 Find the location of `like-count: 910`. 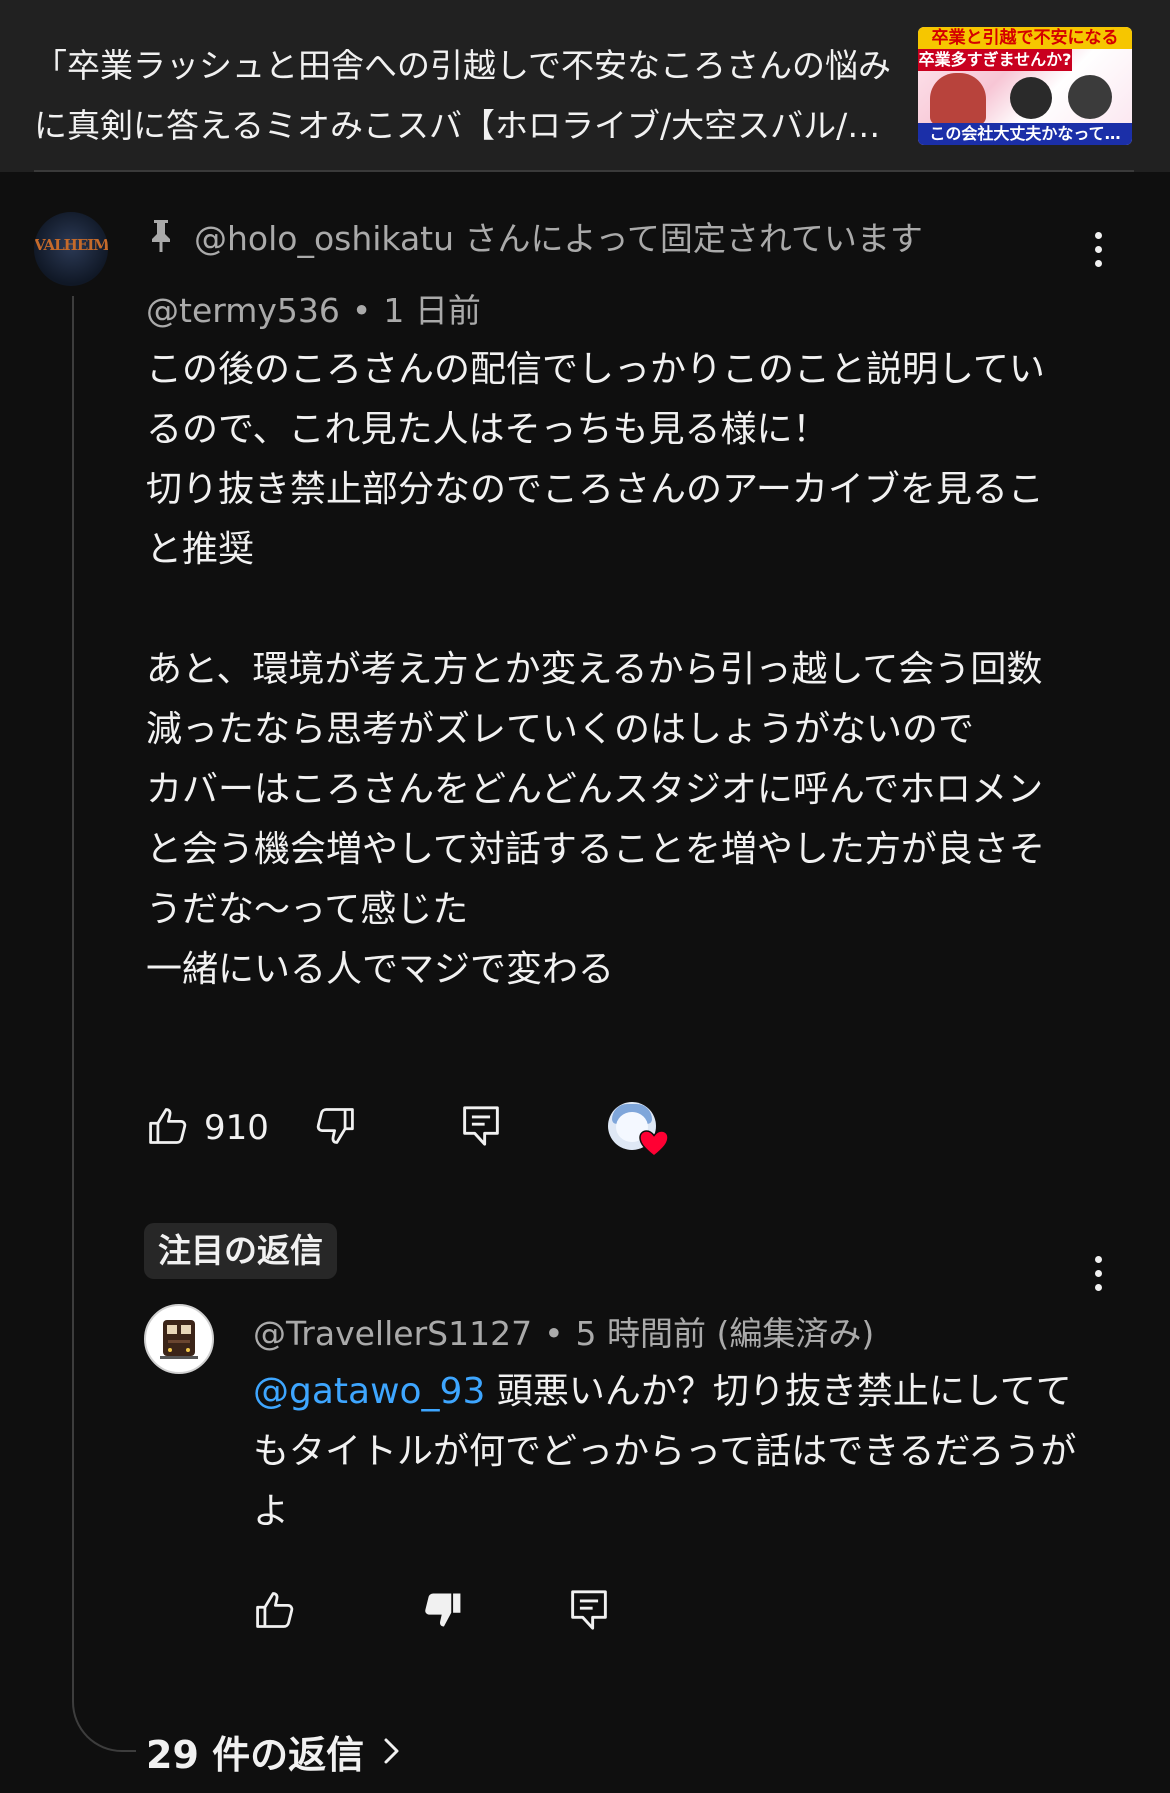

like-count: 910 is located at coordinates (236, 1128).